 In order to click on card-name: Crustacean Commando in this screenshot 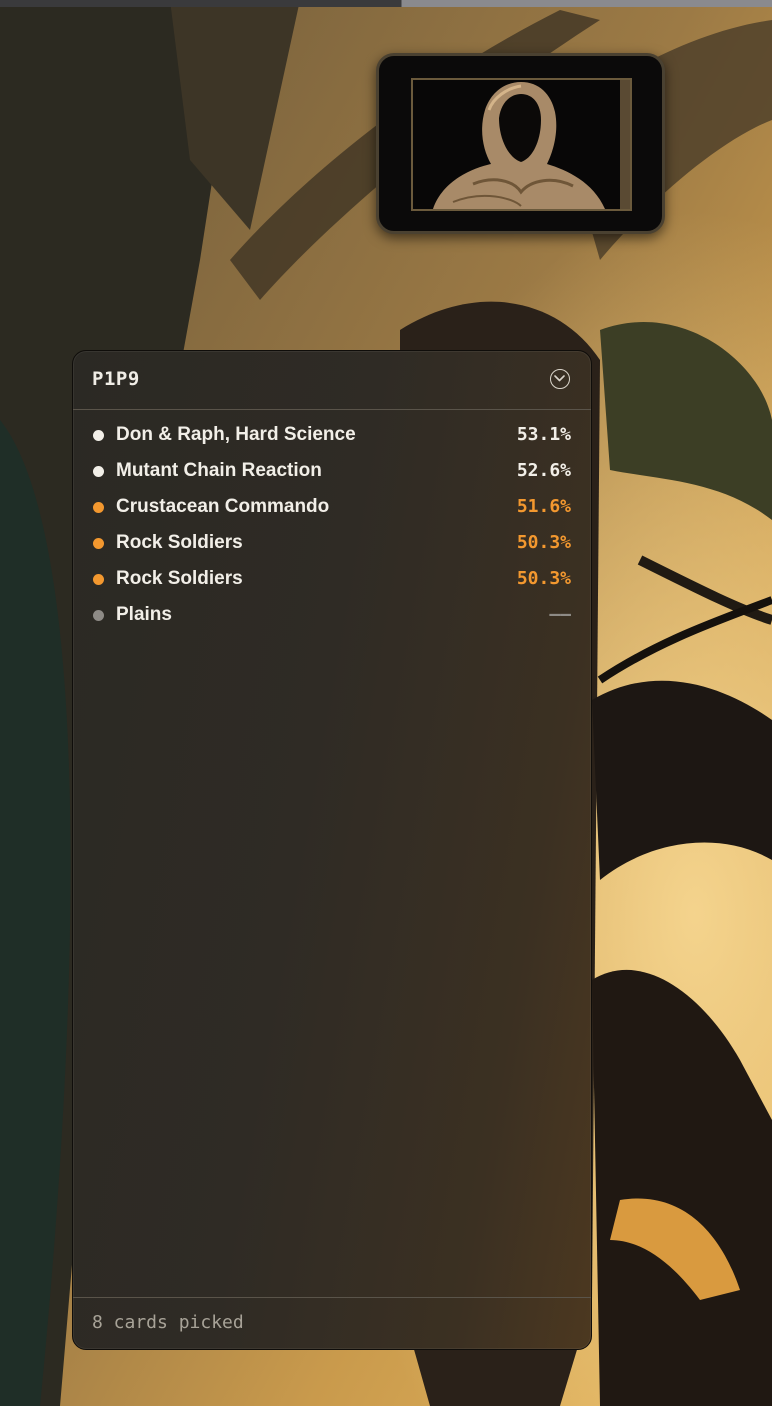, I will do `click(223, 506)`.